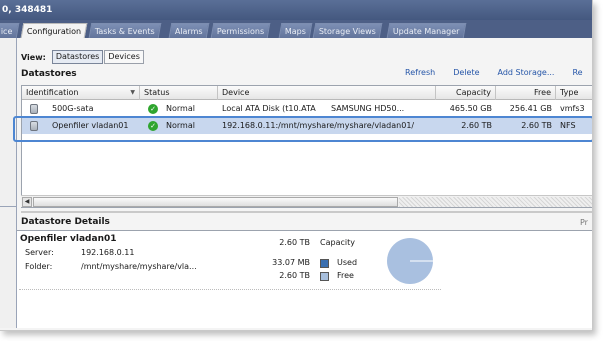 This screenshot has width=605, height=341. Describe the element at coordinates (572, 108) in the screenshot. I see `row-type: vmfs3` at that location.